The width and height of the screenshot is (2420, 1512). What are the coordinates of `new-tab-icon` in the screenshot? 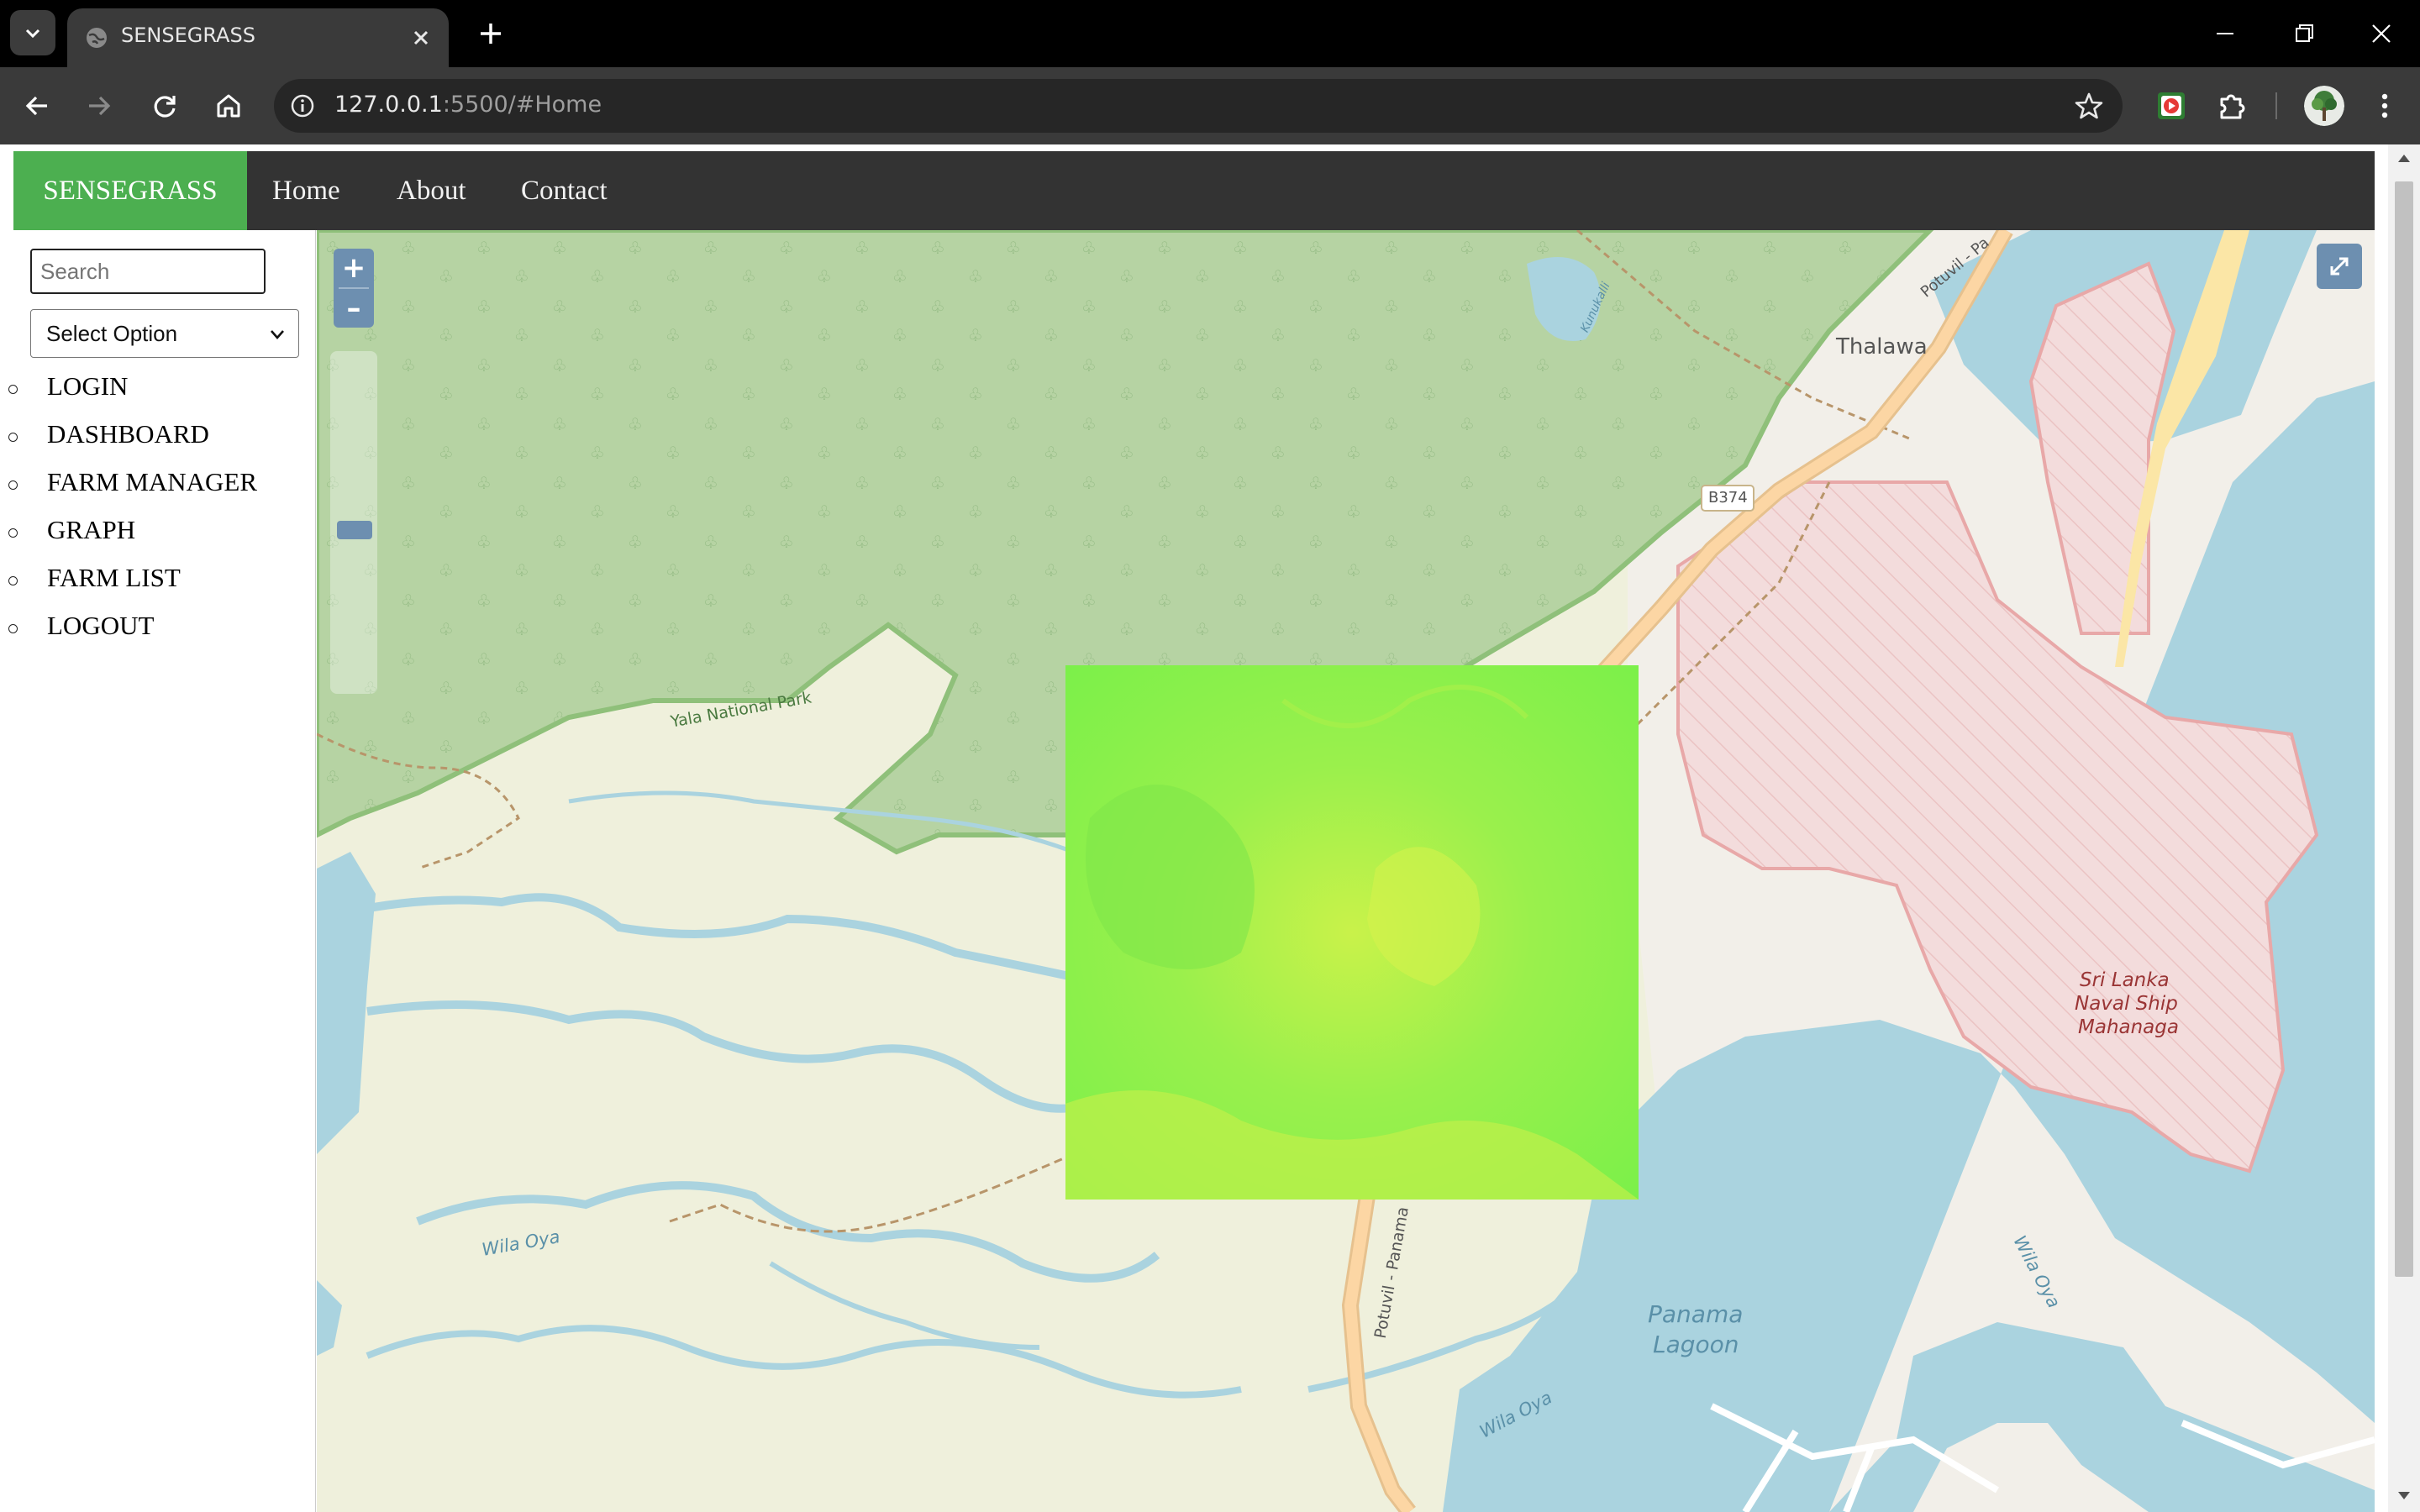 It's located at (491, 33).